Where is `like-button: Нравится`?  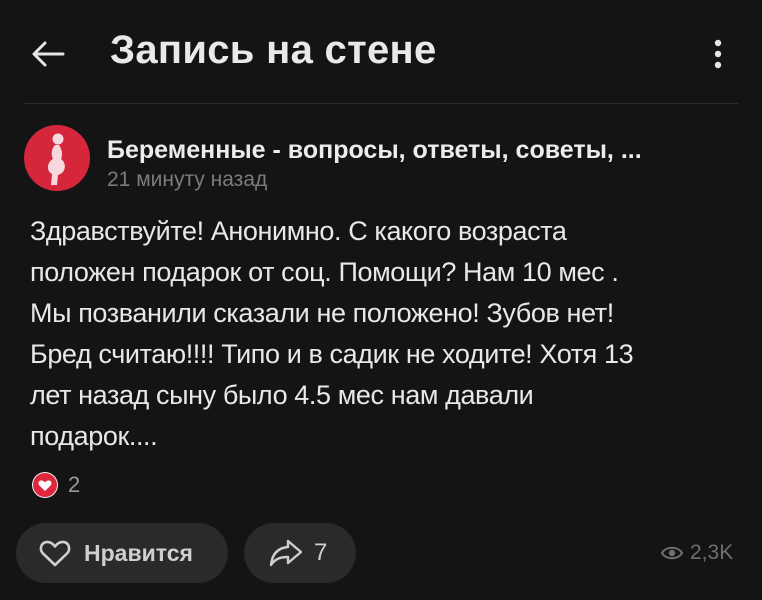
like-button: Нравится is located at coordinates (122, 553).